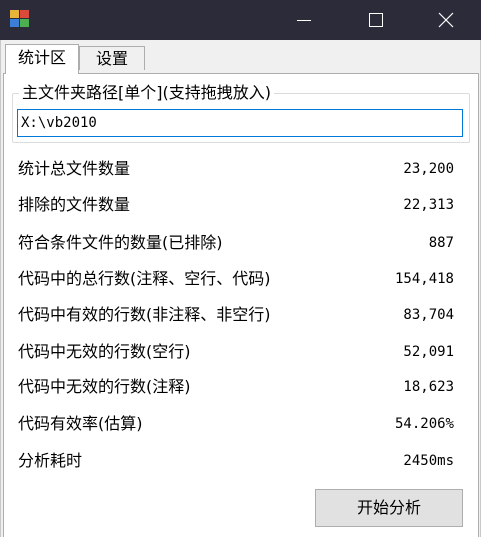 Image resolution: width=481 pixels, height=537 pixels. Describe the element at coordinates (104, 386) in the screenshot. I see `stat-label: 代码中无效的行数(注释)` at that location.